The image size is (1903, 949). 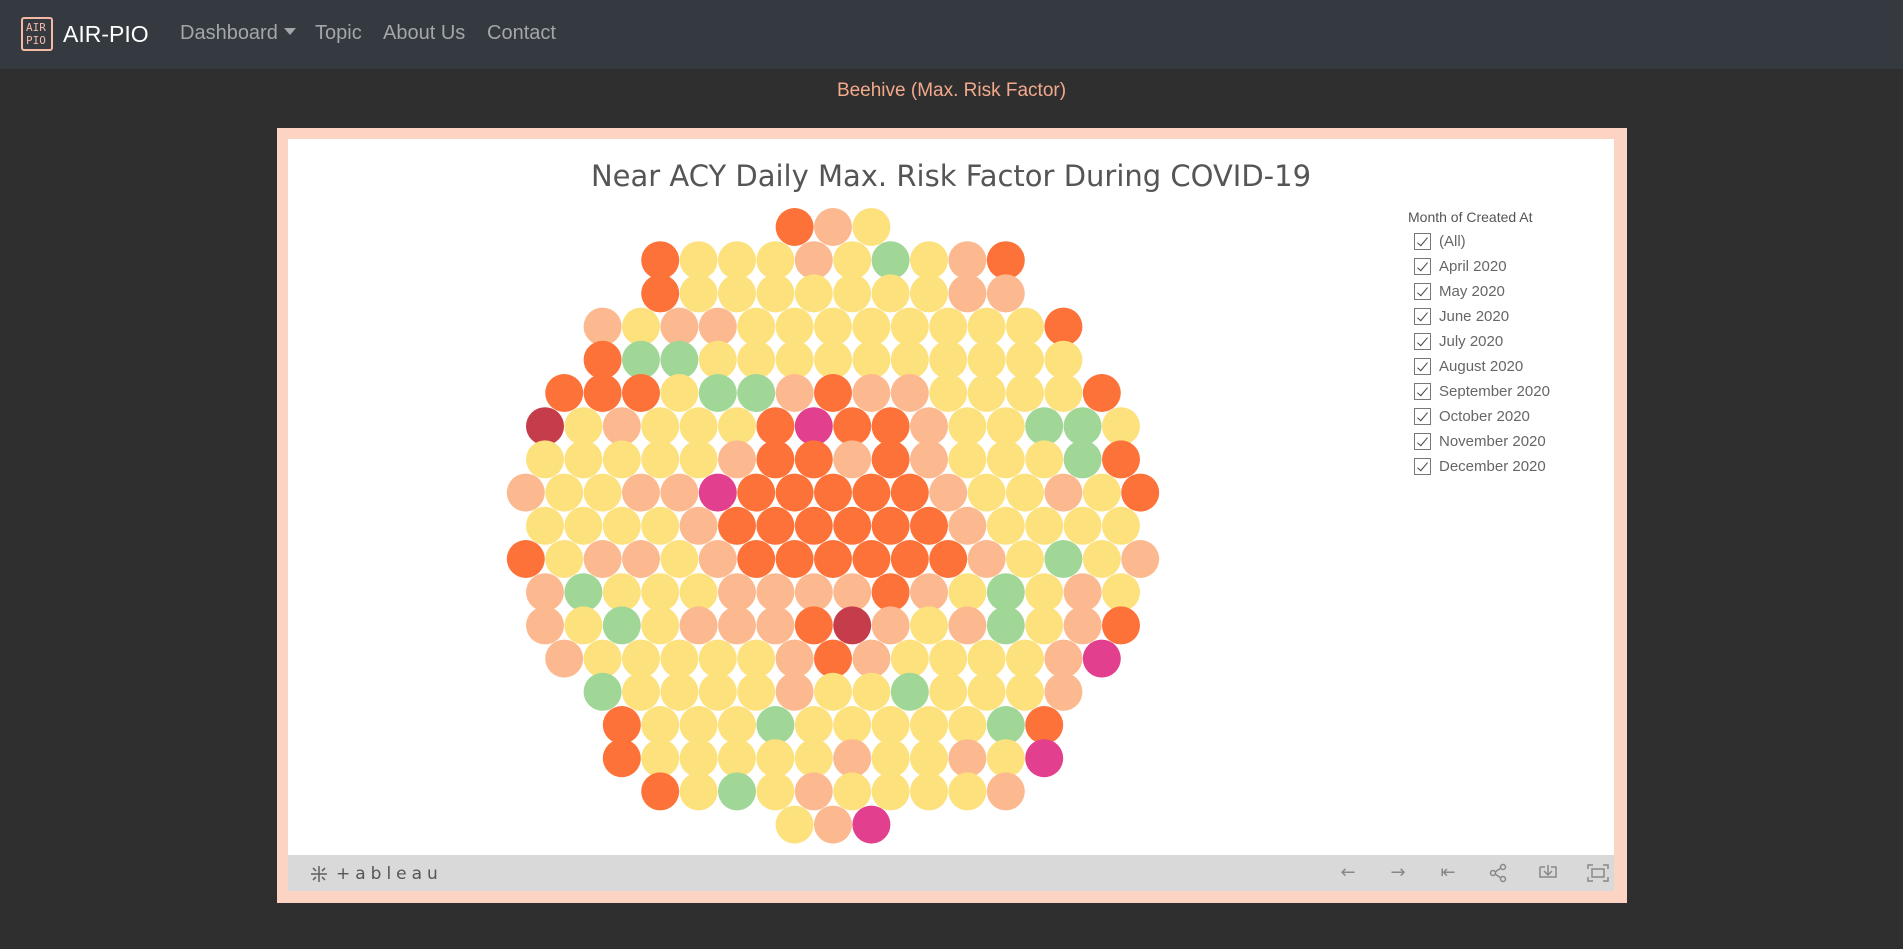 I want to click on tableau-logo: +ableau, so click(x=375, y=874).